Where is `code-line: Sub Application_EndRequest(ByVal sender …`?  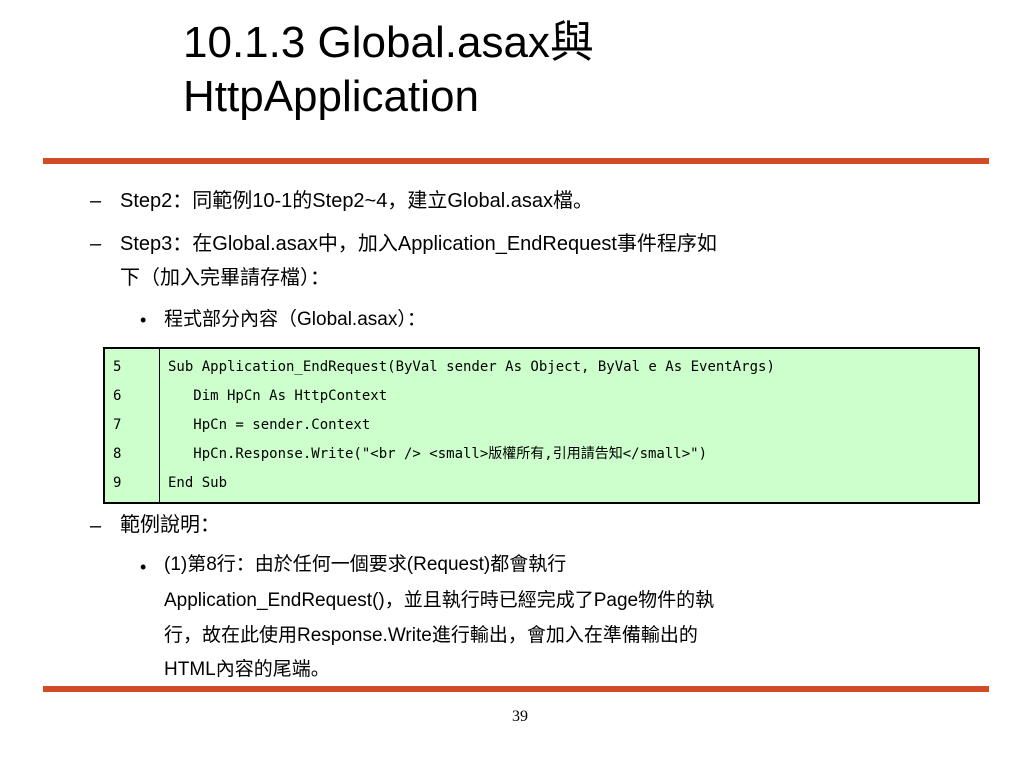 code-line: Sub Application_EndRequest(ByVal sender … is located at coordinates (471, 367).